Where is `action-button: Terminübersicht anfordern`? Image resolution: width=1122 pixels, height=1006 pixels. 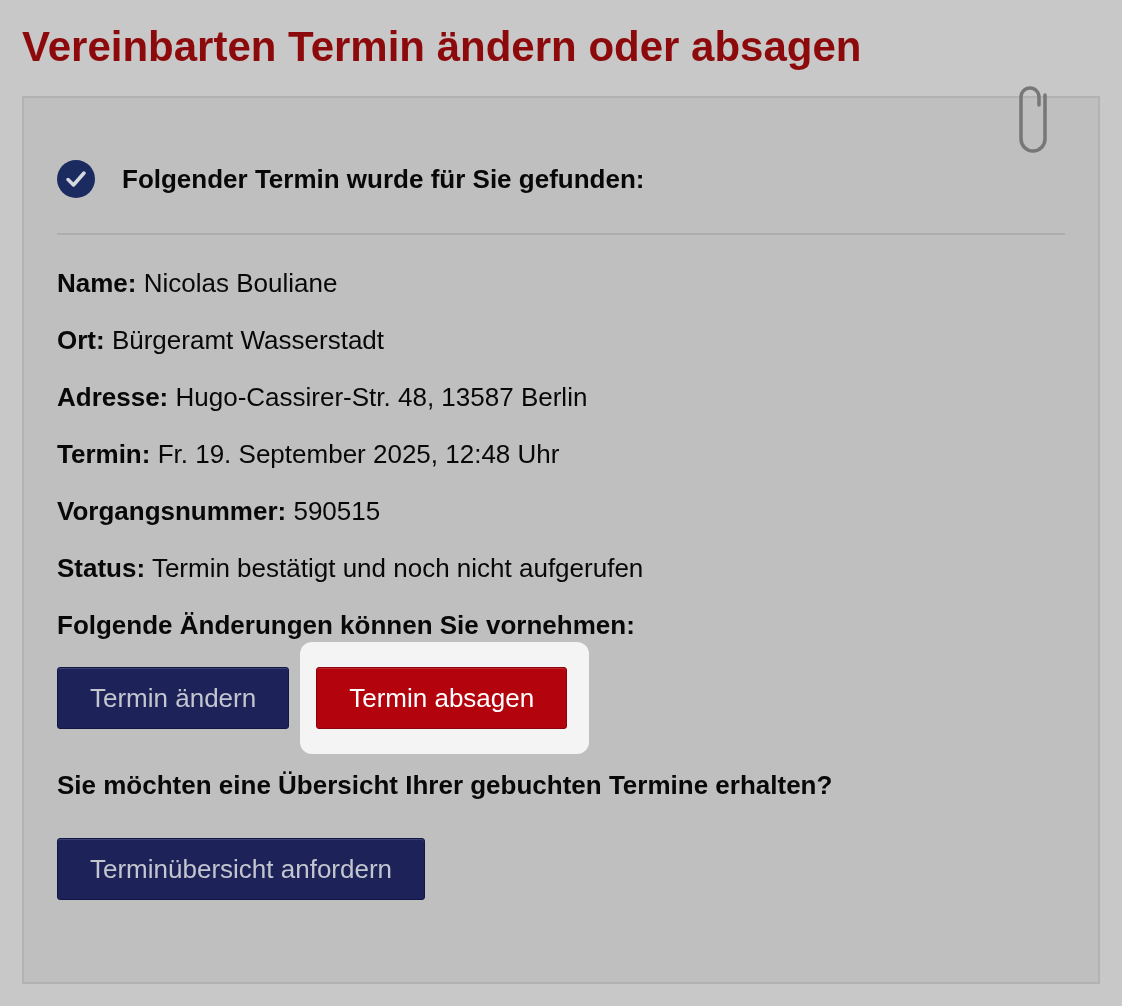 action-button: Terminübersicht anfordern is located at coordinates (241, 869).